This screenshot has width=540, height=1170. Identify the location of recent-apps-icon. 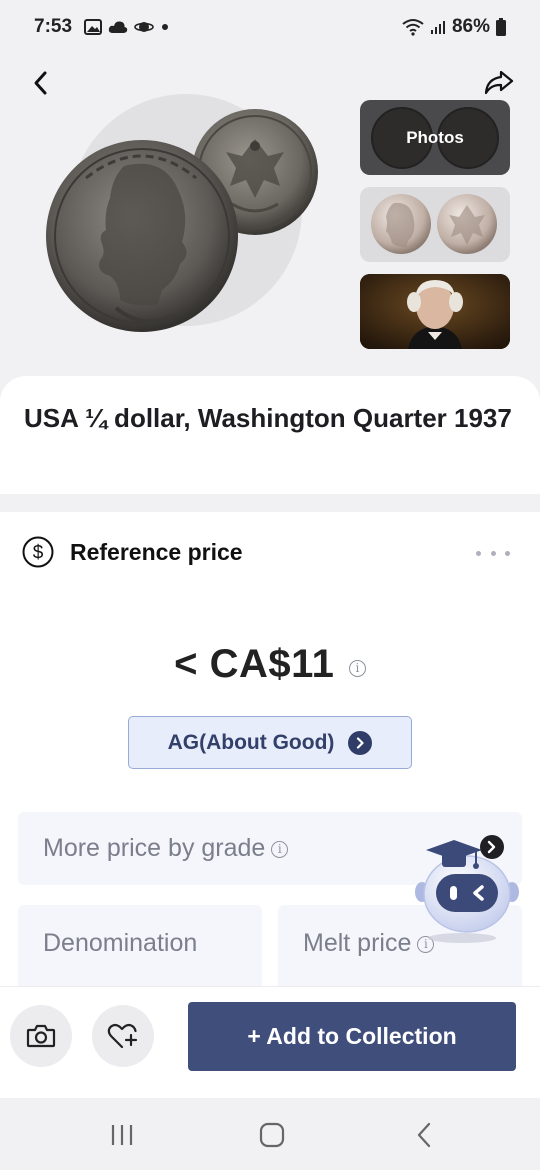
(122, 1135).